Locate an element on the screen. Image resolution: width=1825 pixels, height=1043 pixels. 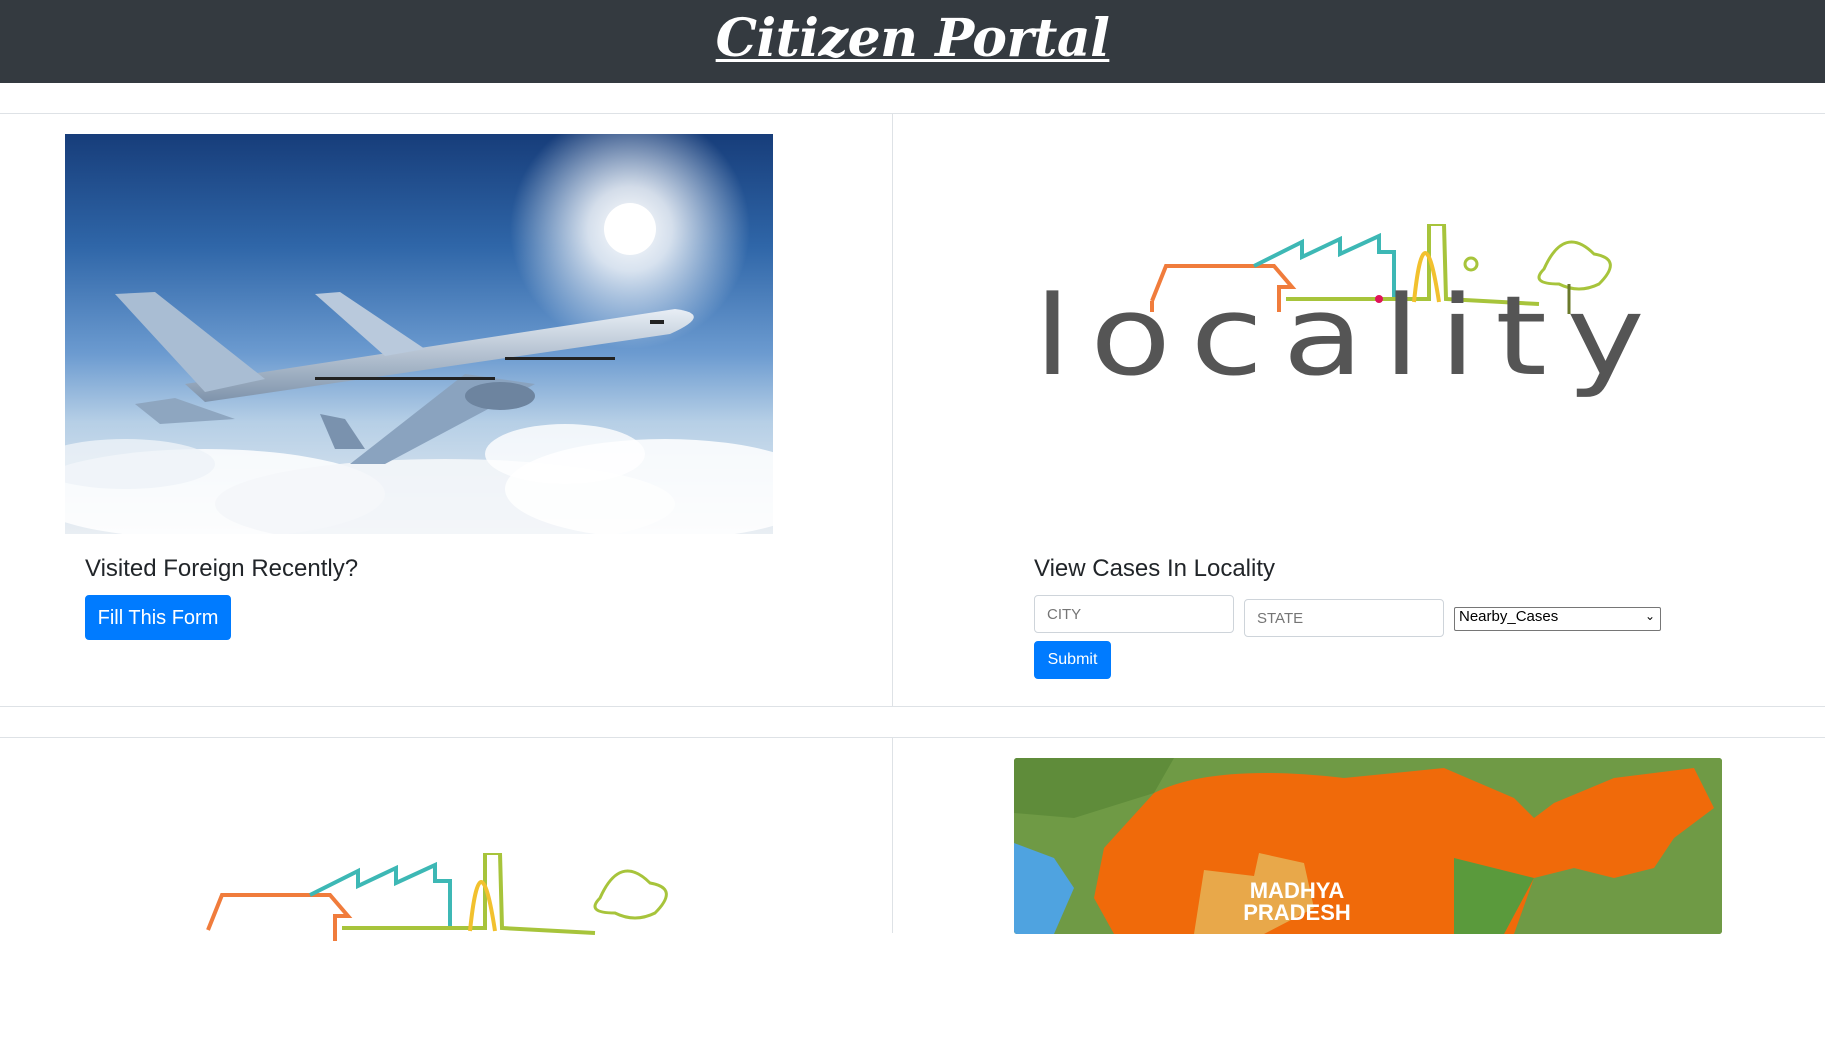
fill-form-button: Fill This Form is located at coordinates (158, 617).